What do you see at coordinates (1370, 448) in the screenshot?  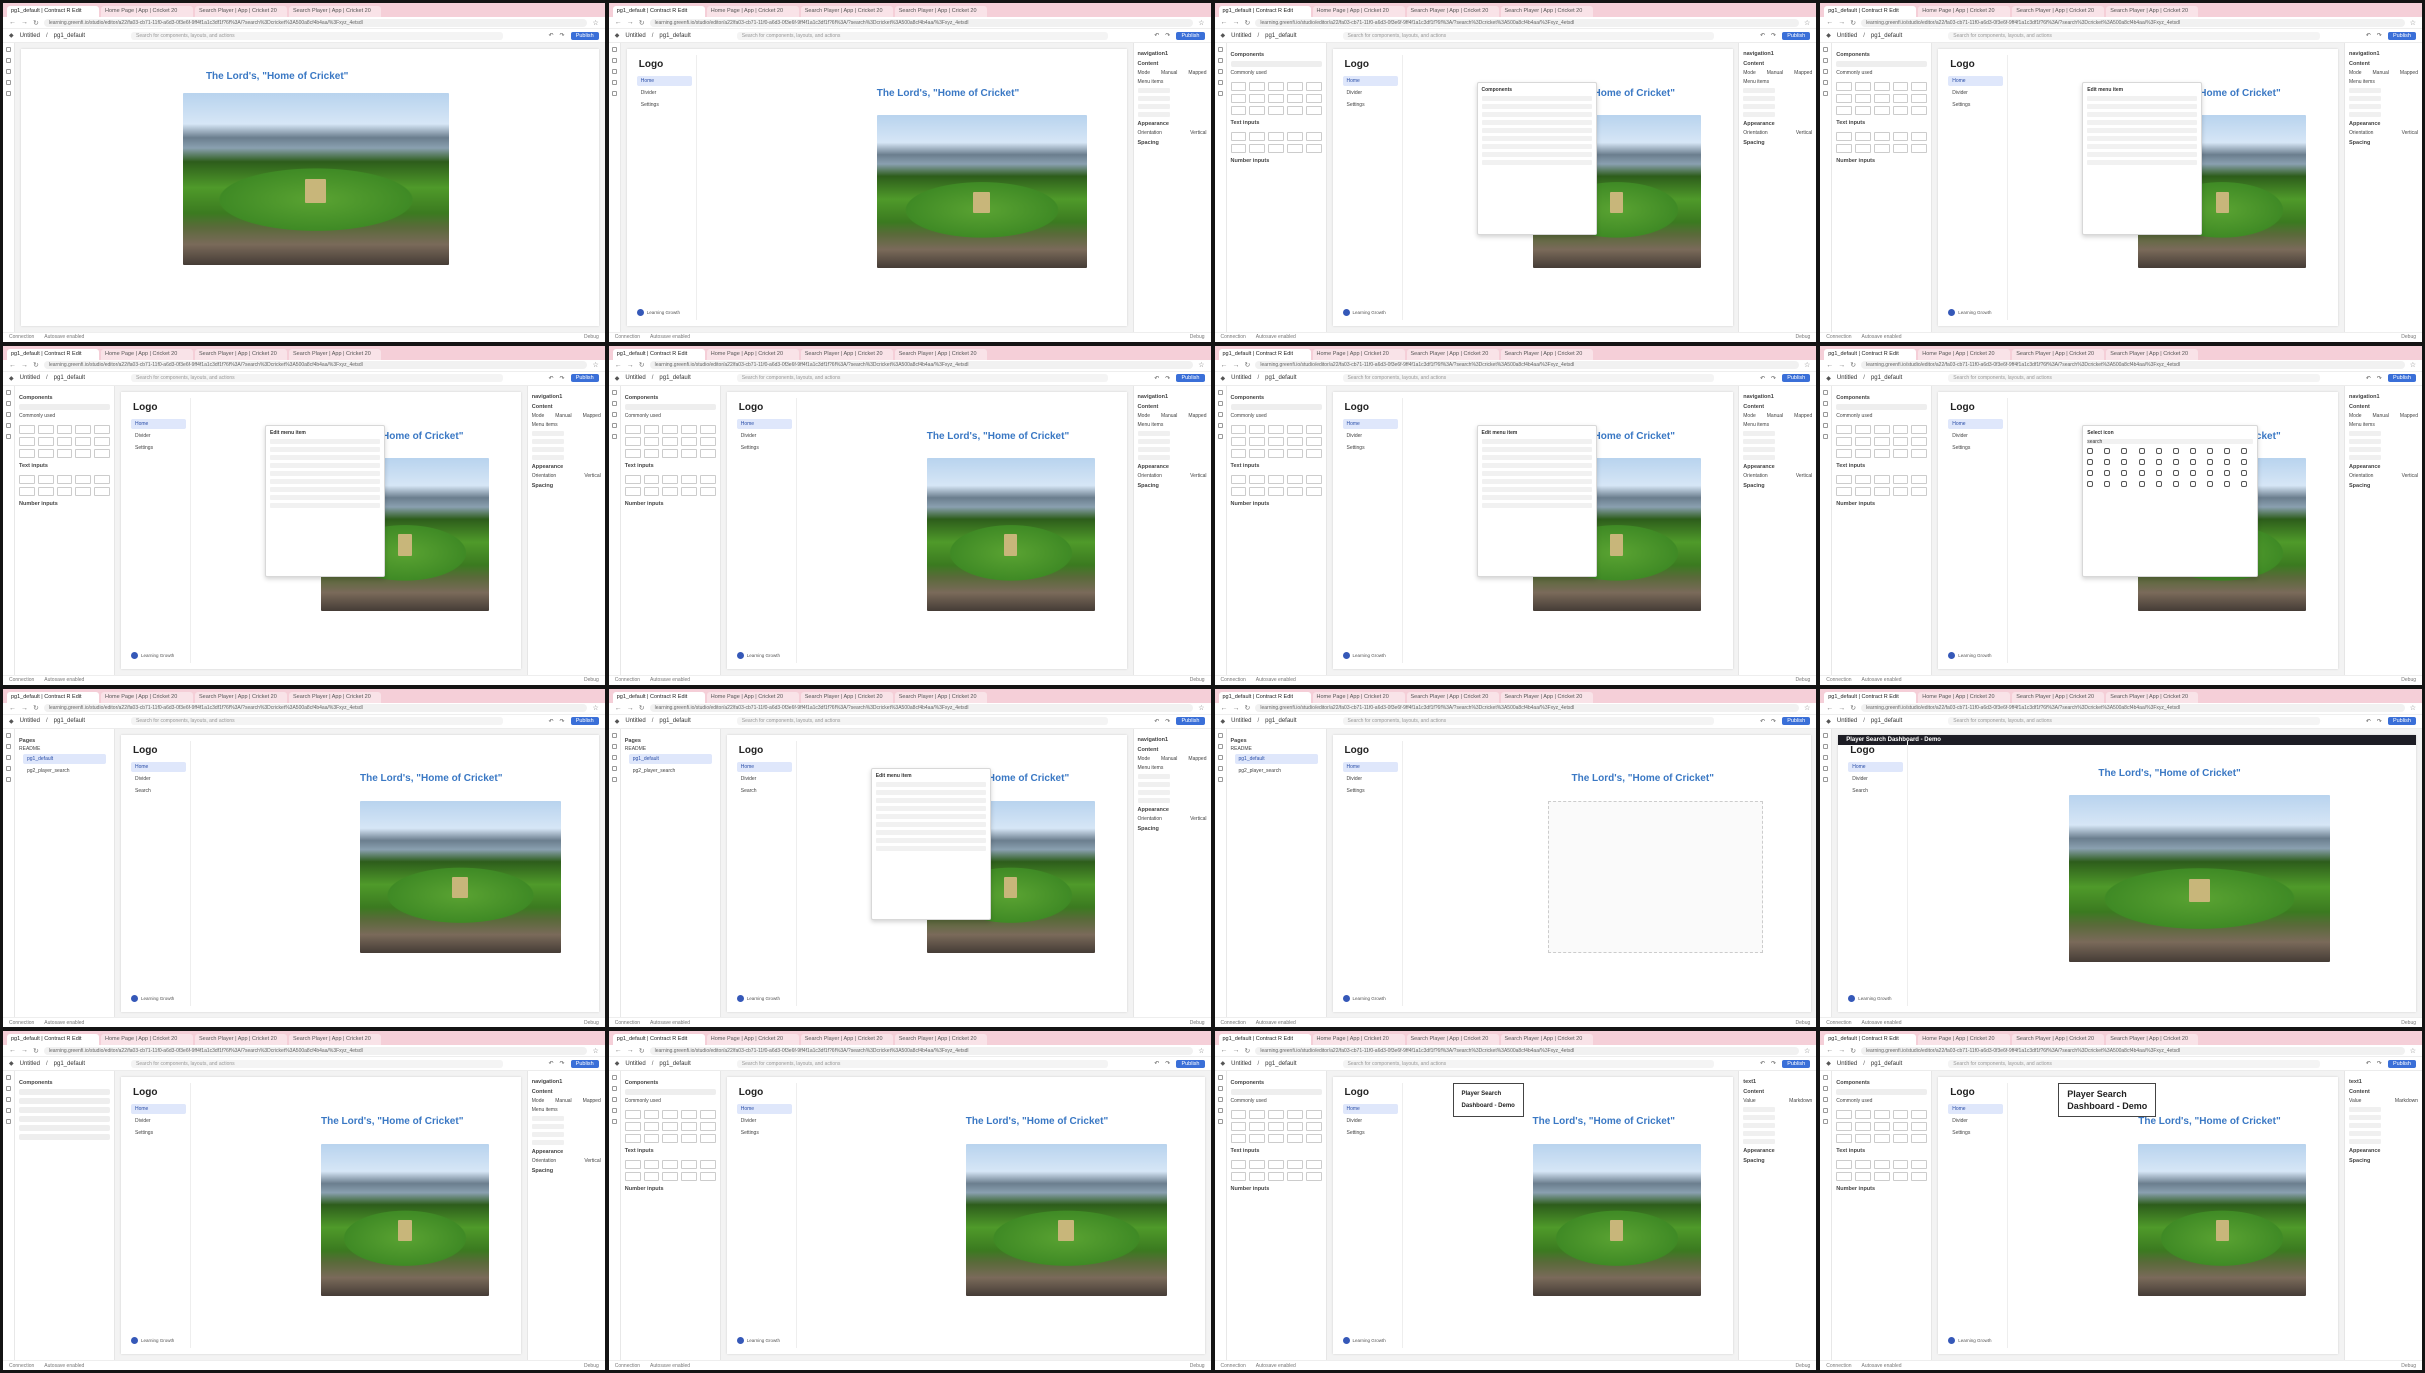 I see `nav-item-settings: Settings` at bounding box center [1370, 448].